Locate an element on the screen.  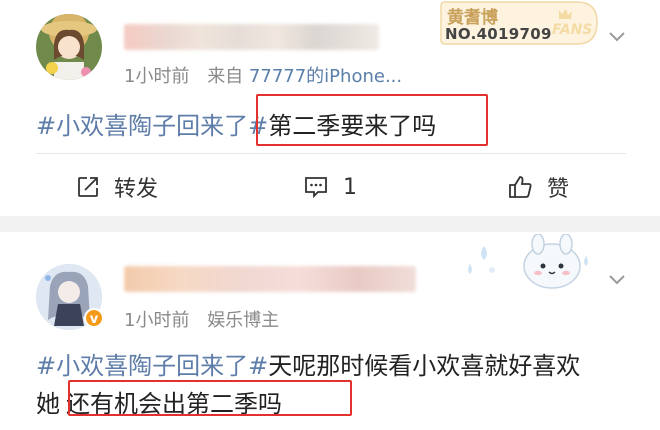
source-prefix: 来自 is located at coordinates (225, 76).